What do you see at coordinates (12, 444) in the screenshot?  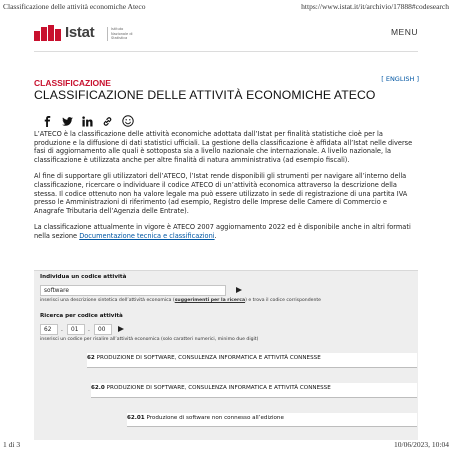 I see `page-count: 1 di 3` at bounding box center [12, 444].